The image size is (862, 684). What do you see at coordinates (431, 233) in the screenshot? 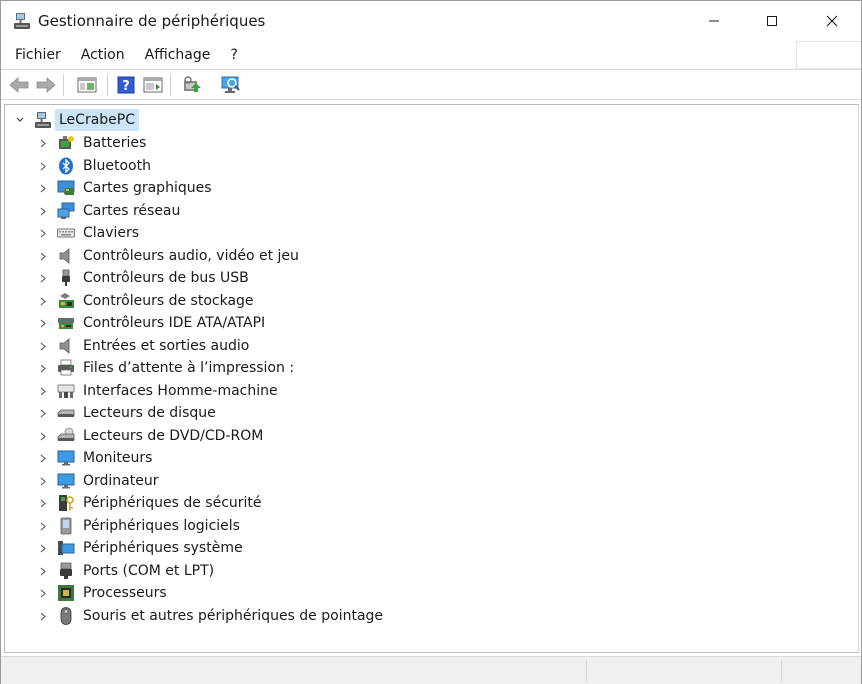
I see `tree-item-keyboards: Claviers` at bounding box center [431, 233].